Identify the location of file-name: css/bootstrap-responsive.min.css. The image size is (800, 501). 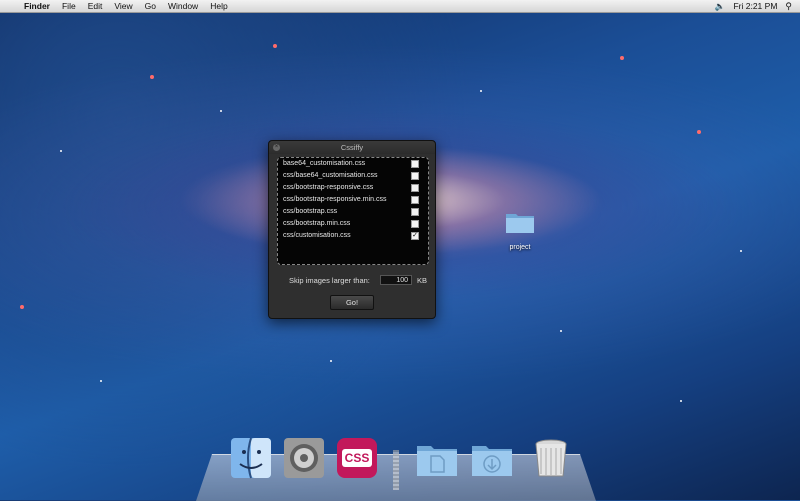
(335, 199).